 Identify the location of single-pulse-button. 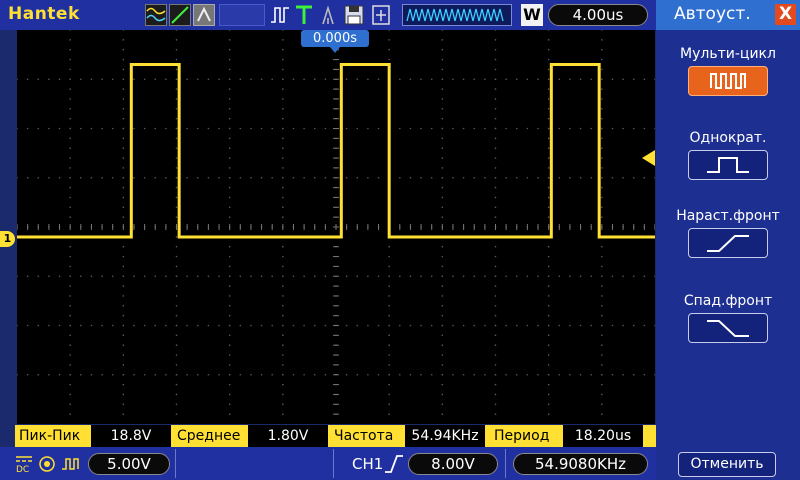
(728, 165).